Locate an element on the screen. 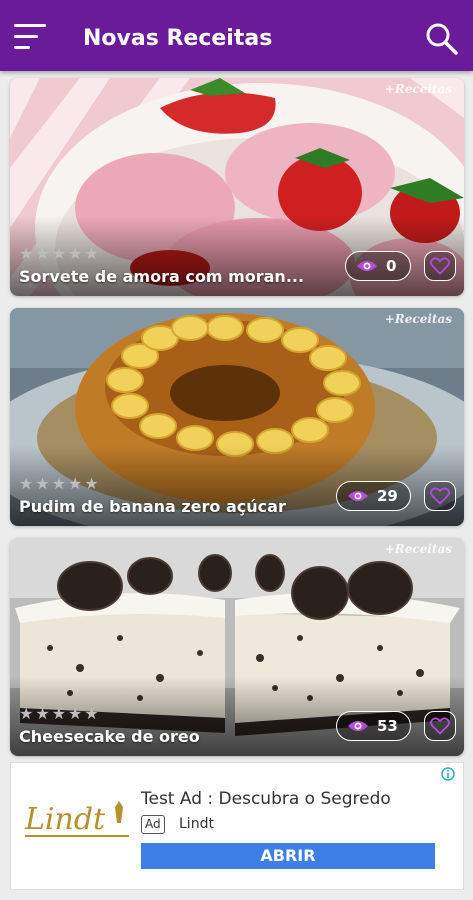 The width and height of the screenshot is (473, 900). logo-text: Lindt is located at coordinates (65, 819).